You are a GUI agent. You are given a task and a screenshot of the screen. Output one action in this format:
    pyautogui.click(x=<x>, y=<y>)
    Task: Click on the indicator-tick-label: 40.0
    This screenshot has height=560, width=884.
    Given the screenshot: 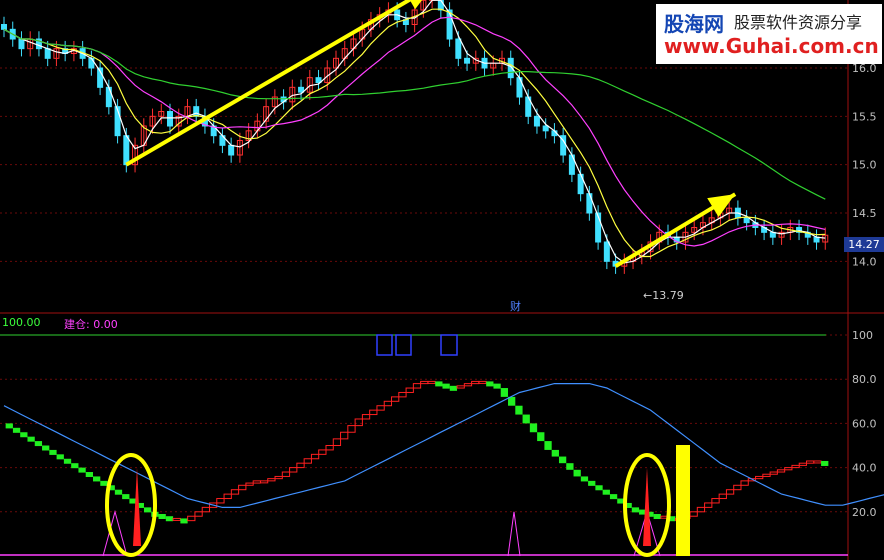 What is the action you would take?
    pyautogui.click(x=864, y=468)
    